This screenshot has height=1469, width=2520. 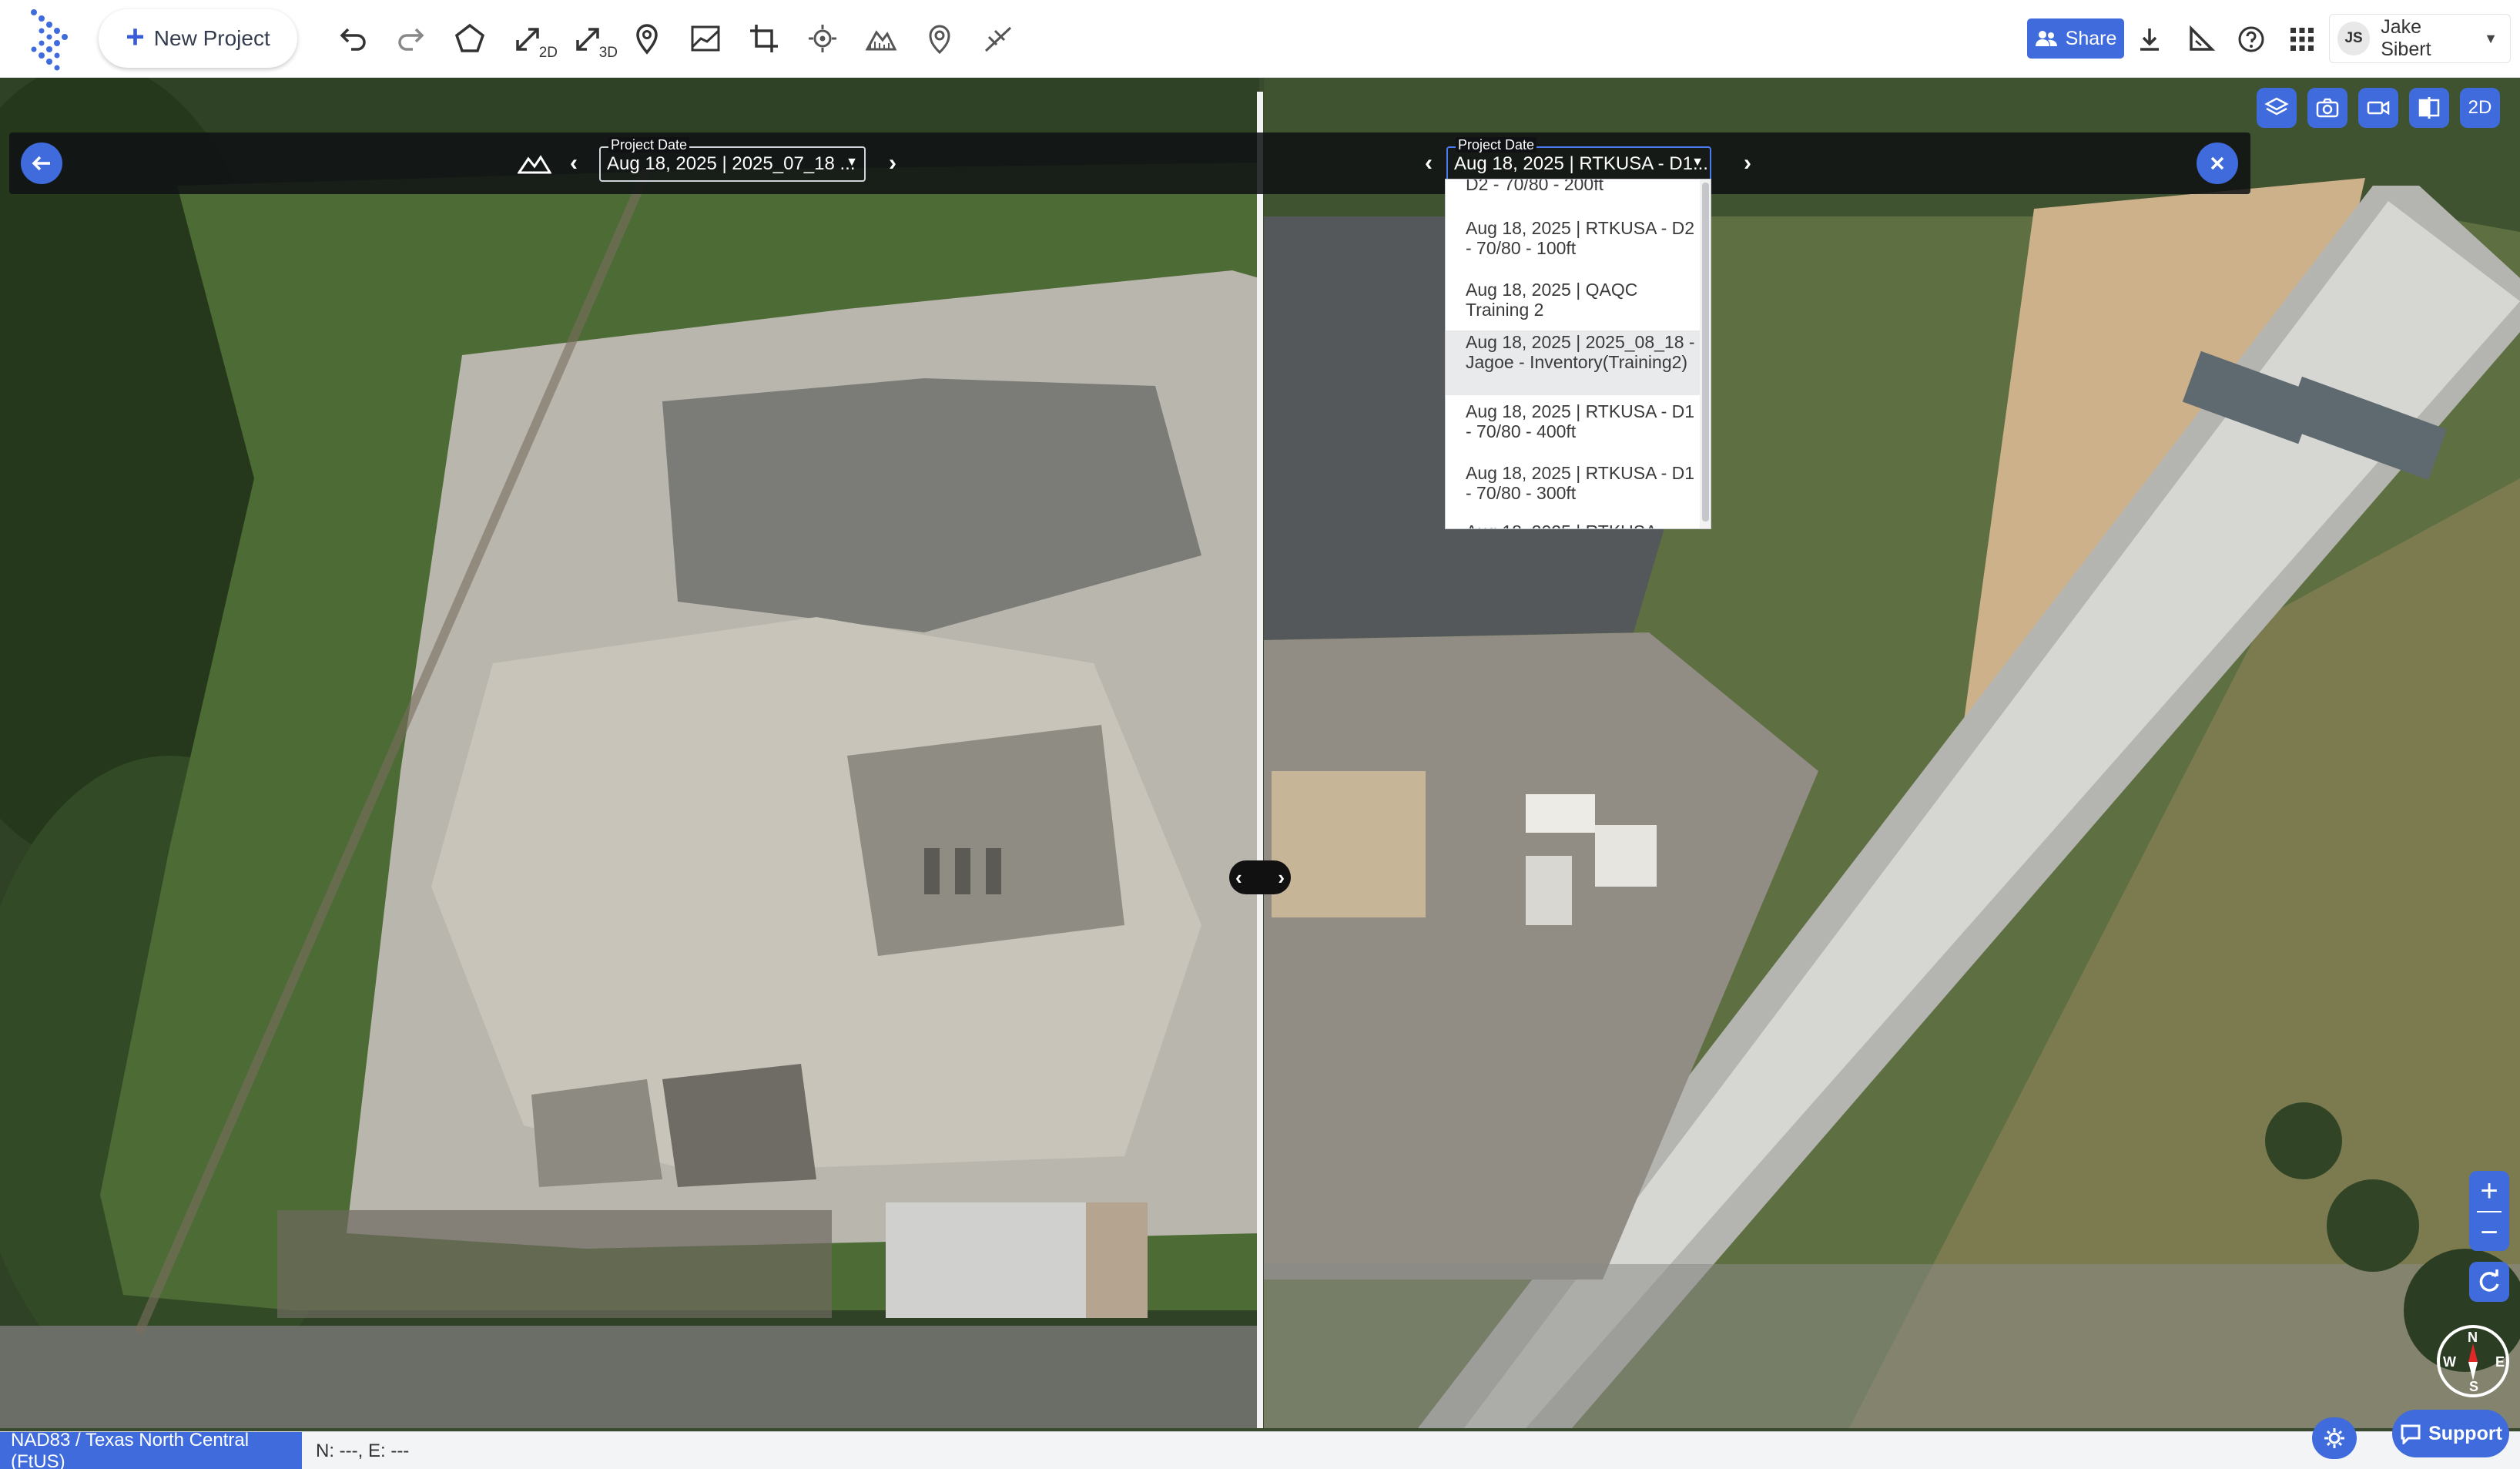 What do you see at coordinates (1573, 525) in the screenshot?
I see `dropdown-option: Aug 18, 2025 | RTKUSA -` at bounding box center [1573, 525].